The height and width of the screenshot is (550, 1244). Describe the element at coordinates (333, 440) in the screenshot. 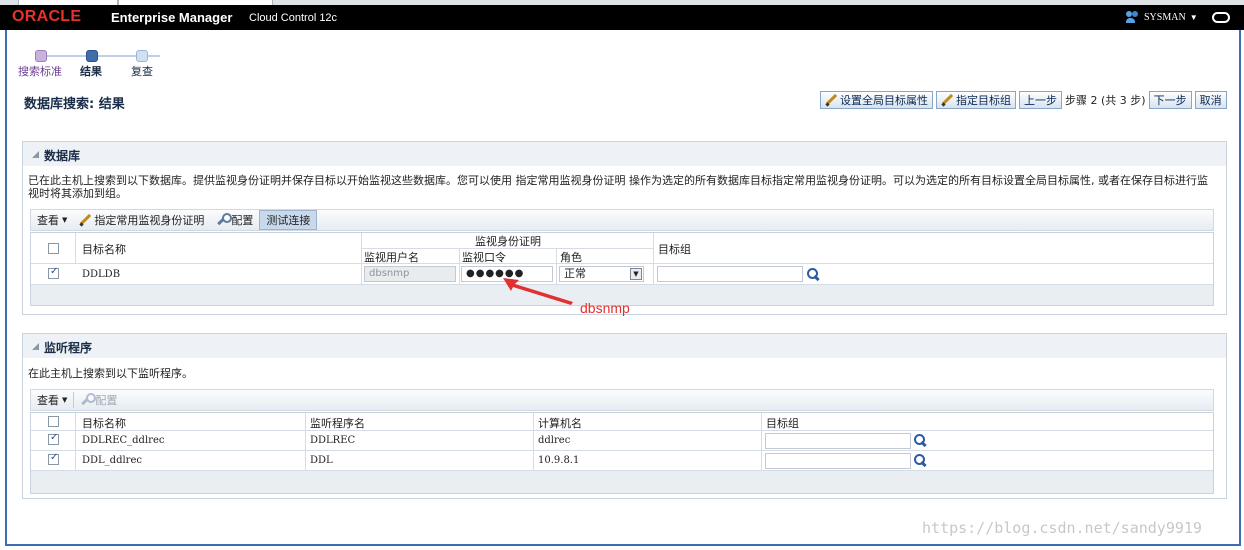

I see `listener-name: DDLREC` at that location.